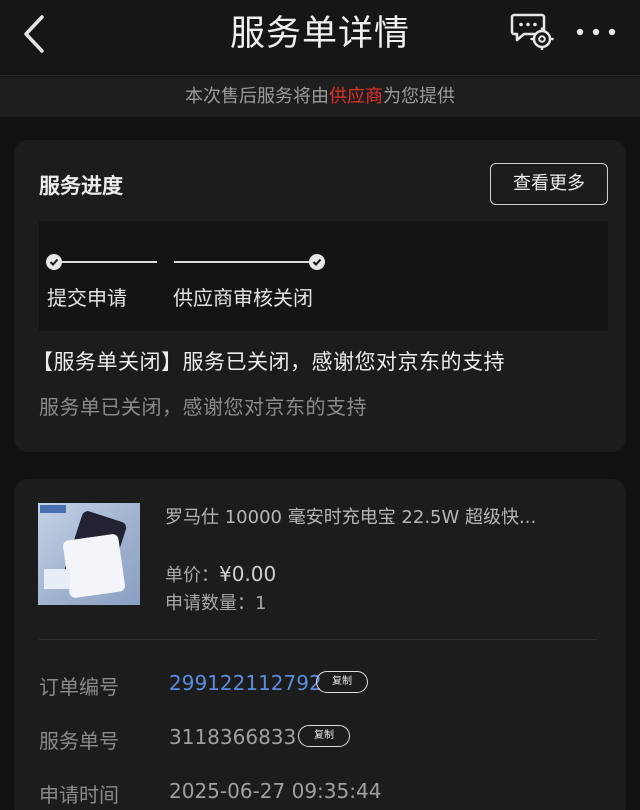 Image resolution: width=640 pixels, height=810 pixels. I want to click on apply-time-value: 2025-06-27 09:35:44, so click(275, 791).